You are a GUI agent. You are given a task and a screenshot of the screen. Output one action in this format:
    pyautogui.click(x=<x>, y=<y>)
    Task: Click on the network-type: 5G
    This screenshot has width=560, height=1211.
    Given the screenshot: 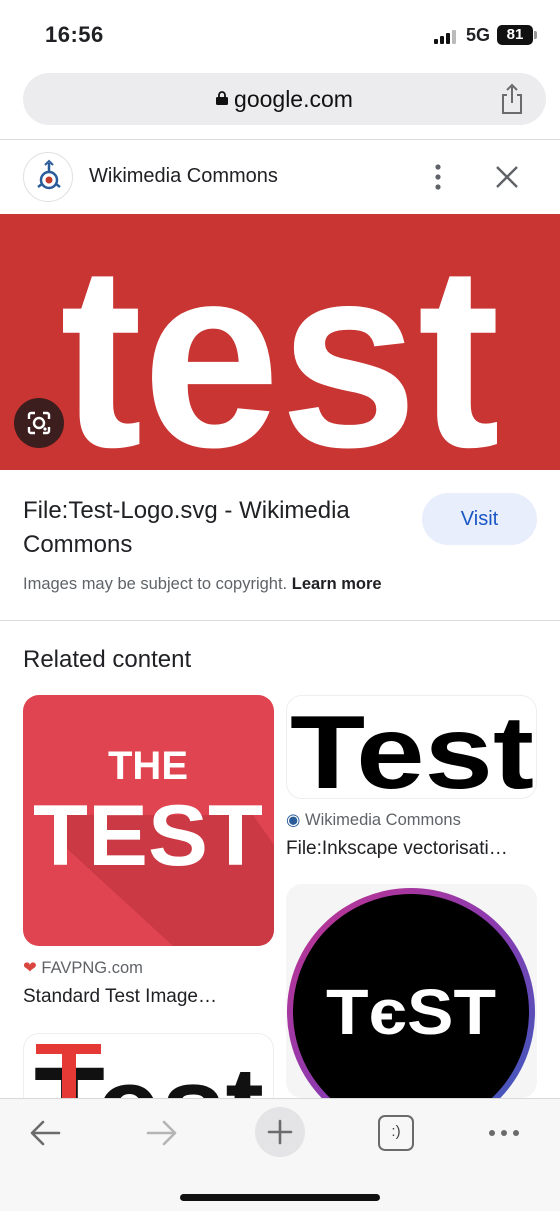 What is the action you would take?
    pyautogui.click(x=478, y=35)
    